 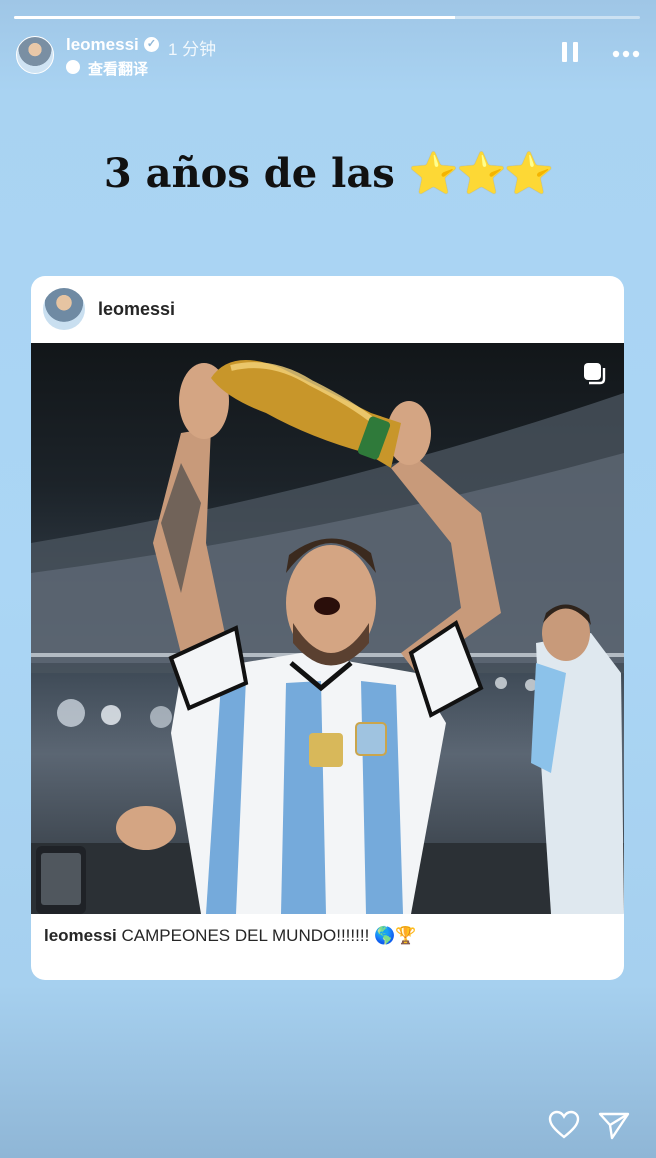 I want to click on pause-button, so click(x=570, y=52).